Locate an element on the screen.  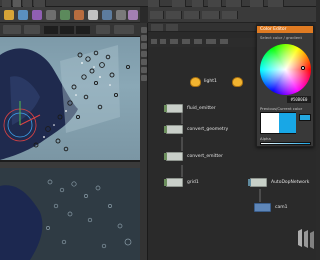
top-menu-bar is located at coordinates (158, 3).